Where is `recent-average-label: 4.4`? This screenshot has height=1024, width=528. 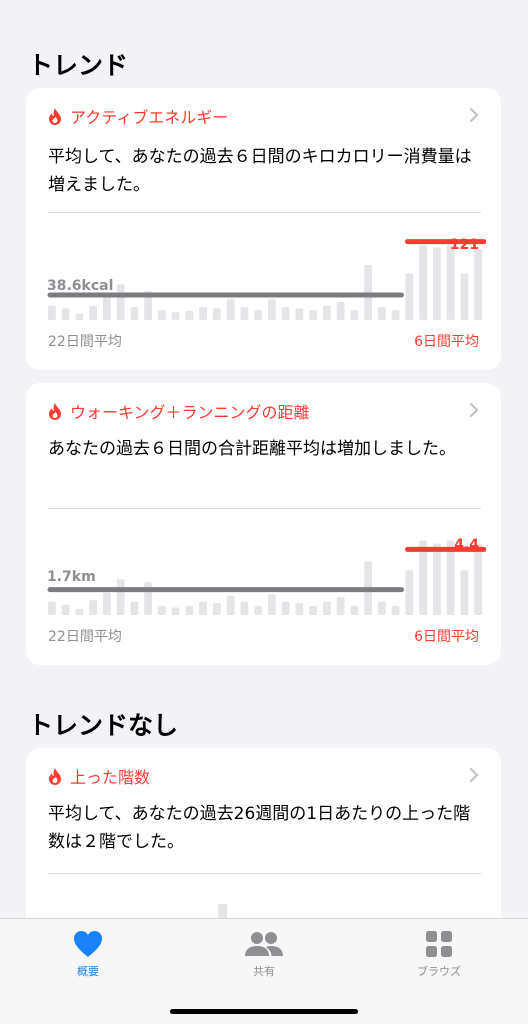
recent-average-label: 4.4 is located at coordinates (466, 545).